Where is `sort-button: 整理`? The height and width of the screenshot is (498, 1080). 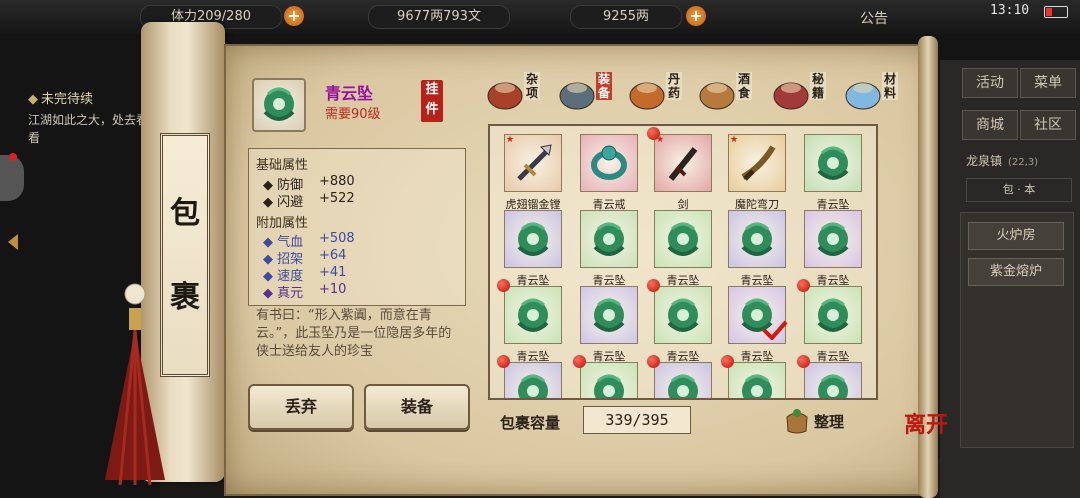 sort-button: 整理 is located at coordinates (813, 422).